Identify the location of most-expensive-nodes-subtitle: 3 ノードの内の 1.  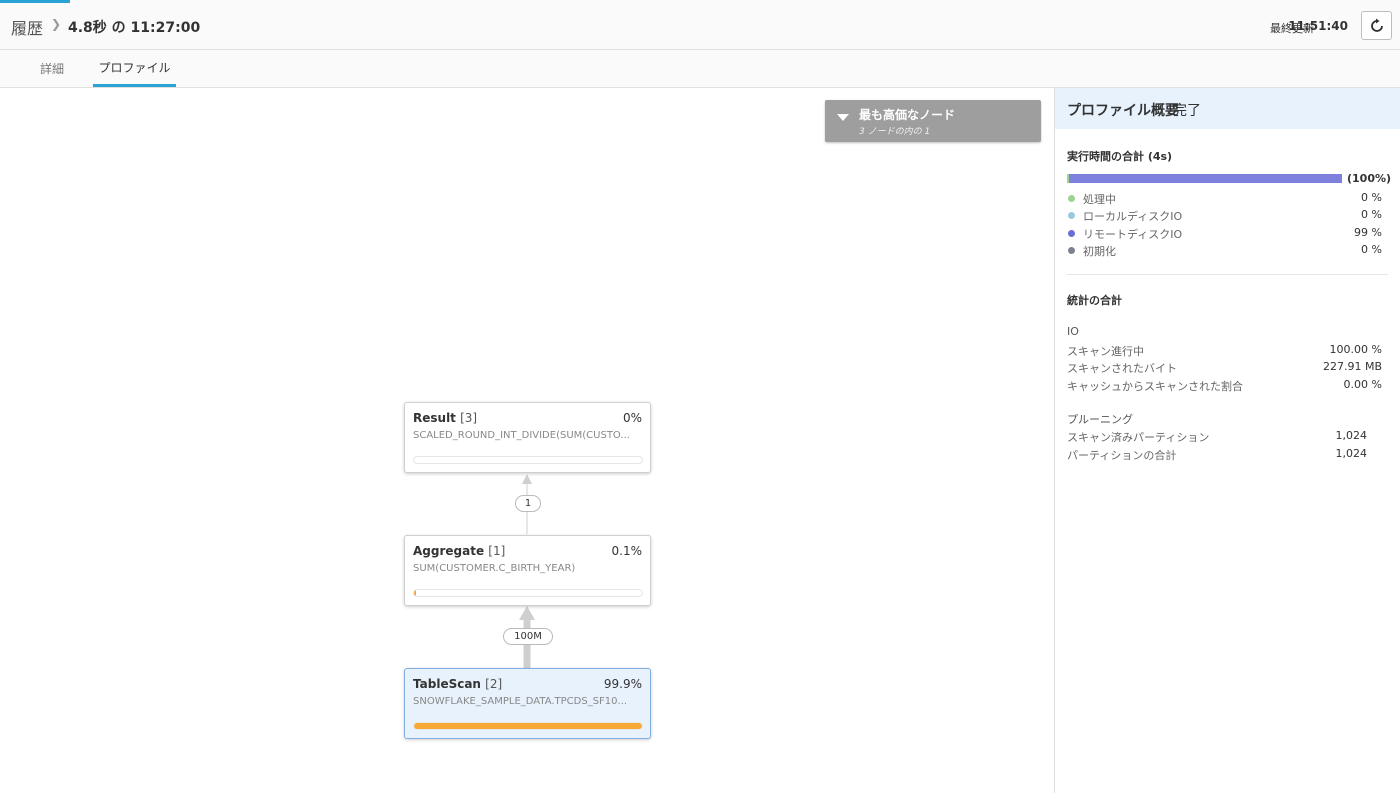
(895, 132).